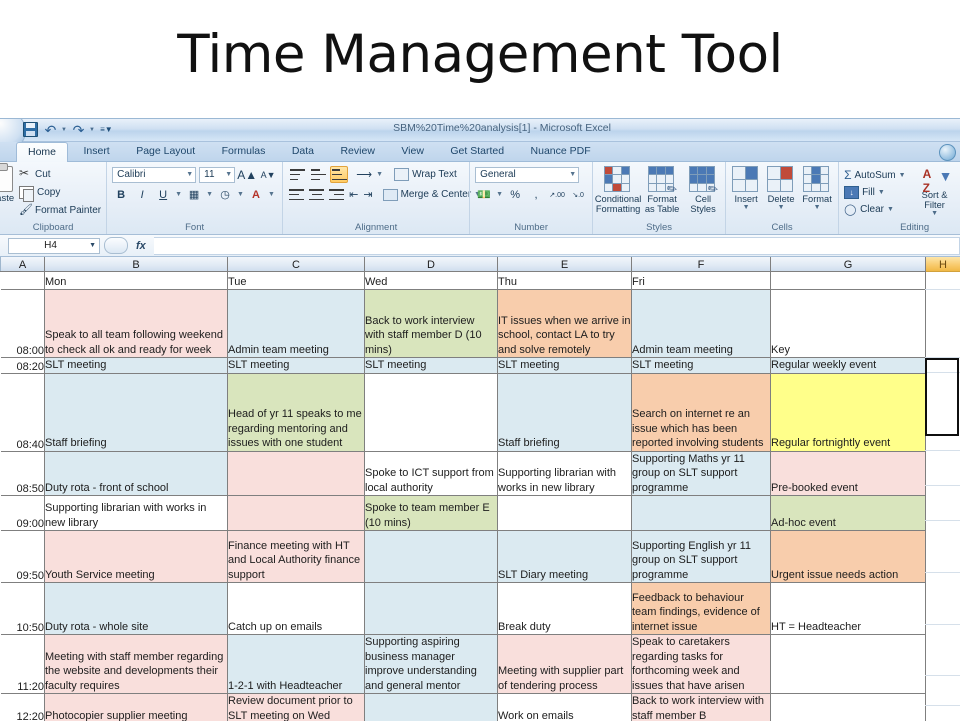 The height and width of the screenshot is (721, 960). Describe the element at coordinates (296, 609) in the screenshot. I see `sheet-cell: Catch up on emails` at that location.